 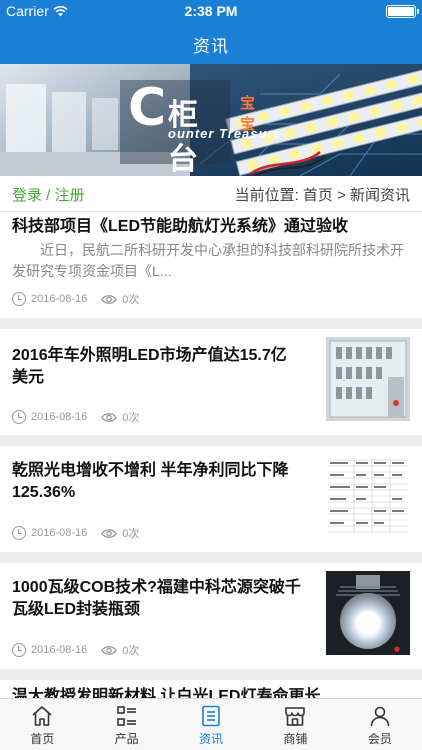 I want to click on article-title: 1000瓦级COB技术?福建中科芯源突破千瓦级LED封装瓶颈, so click(x=157, y=599).